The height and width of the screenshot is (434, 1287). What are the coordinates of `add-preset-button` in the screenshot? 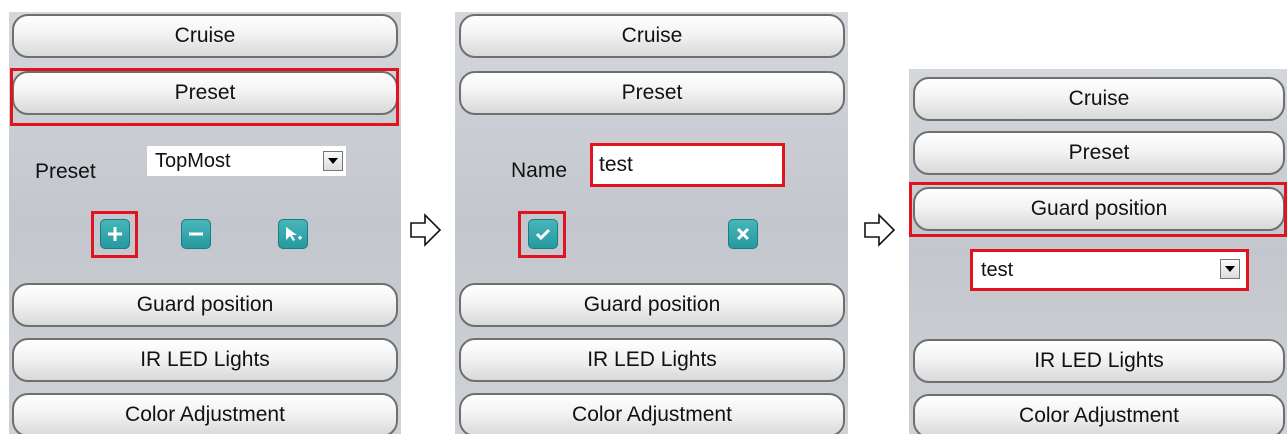 It's located at (115, 234).